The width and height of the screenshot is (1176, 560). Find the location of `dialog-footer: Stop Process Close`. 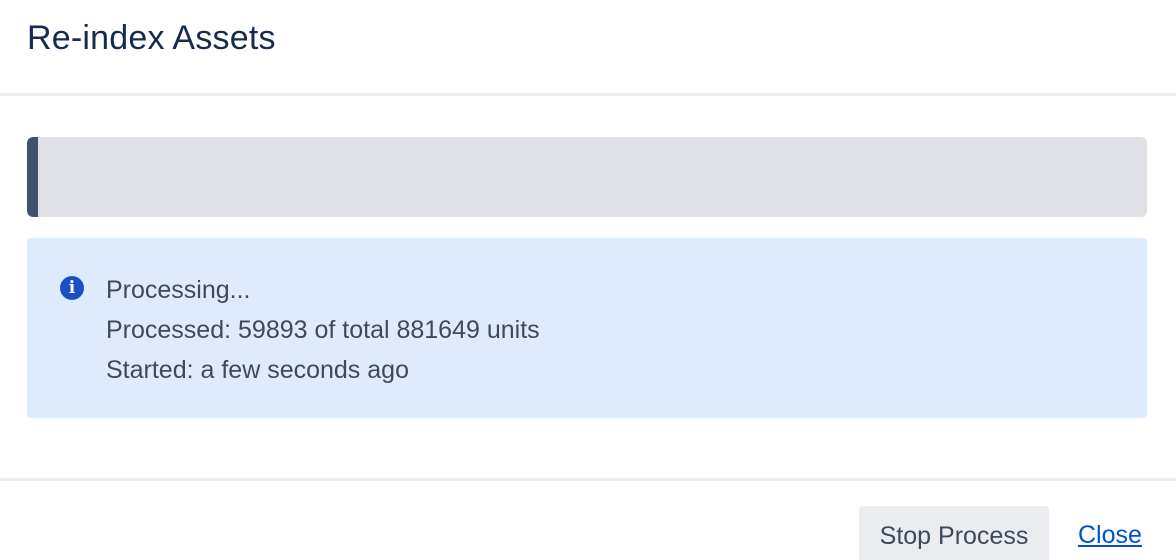

dialog-footer: Stop Process Close is located at coordinates (588, 519).